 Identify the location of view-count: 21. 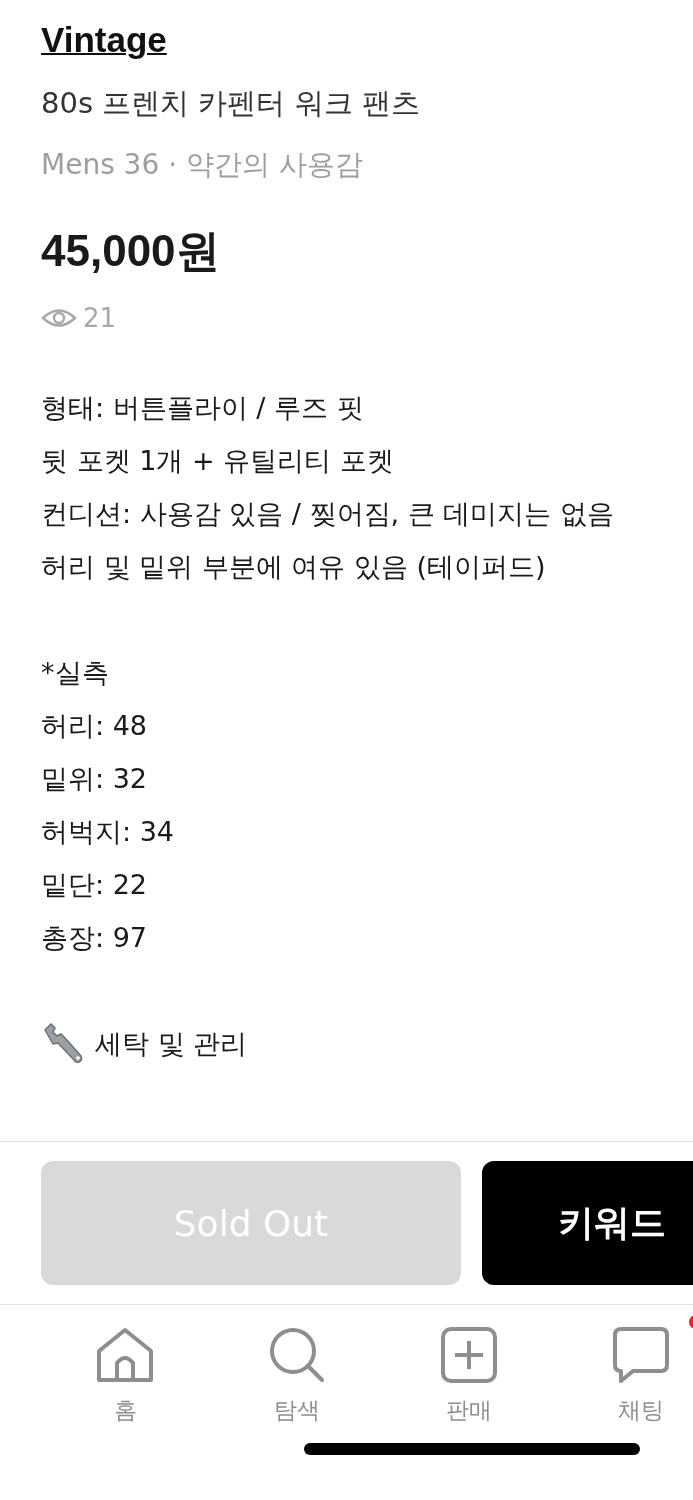
(100, 318).